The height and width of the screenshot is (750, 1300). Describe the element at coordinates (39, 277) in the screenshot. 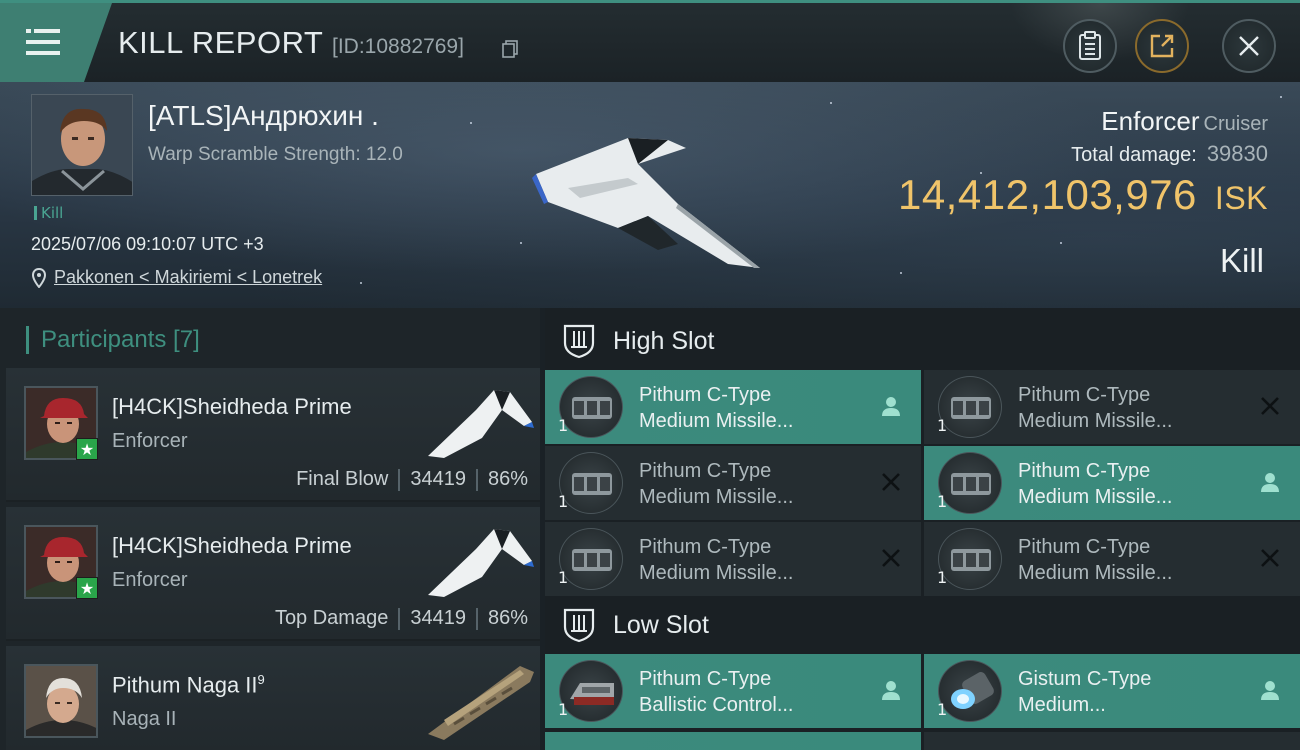

I see `location-pin-icon` at that location.